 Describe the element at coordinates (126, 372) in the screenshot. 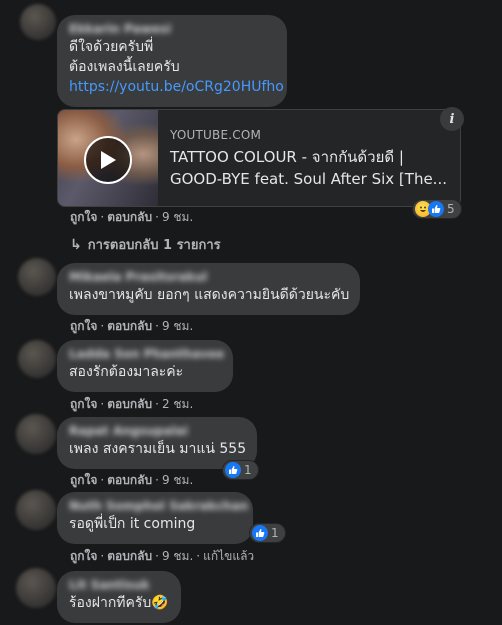

I see `comment-text: สองรักต้องมาละค่ะ` at that location.